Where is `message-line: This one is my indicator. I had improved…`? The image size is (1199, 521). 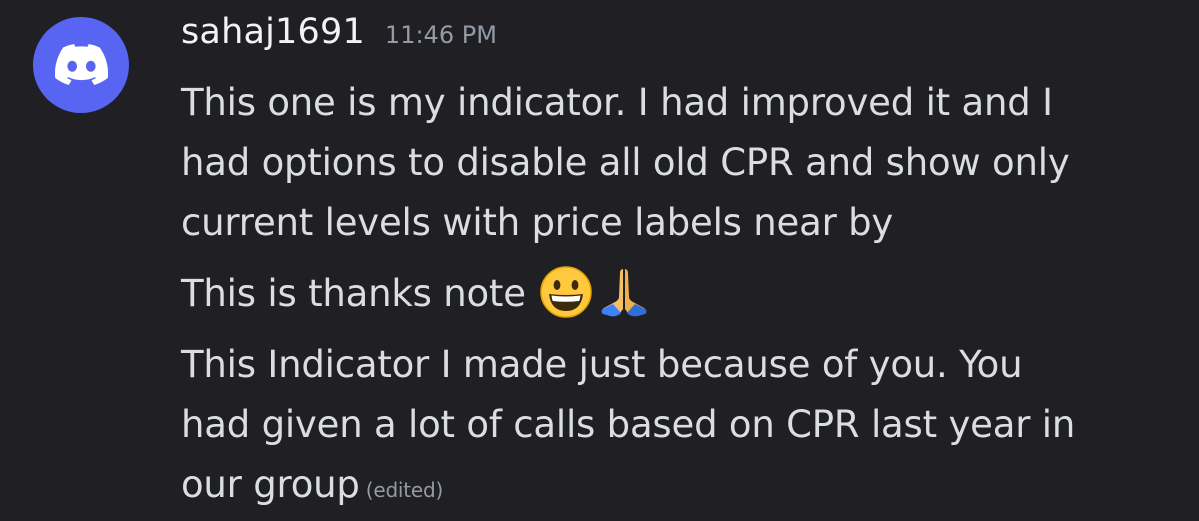
message-line: This one is my indicator. I had improved… is located at coordinates (617, 102).